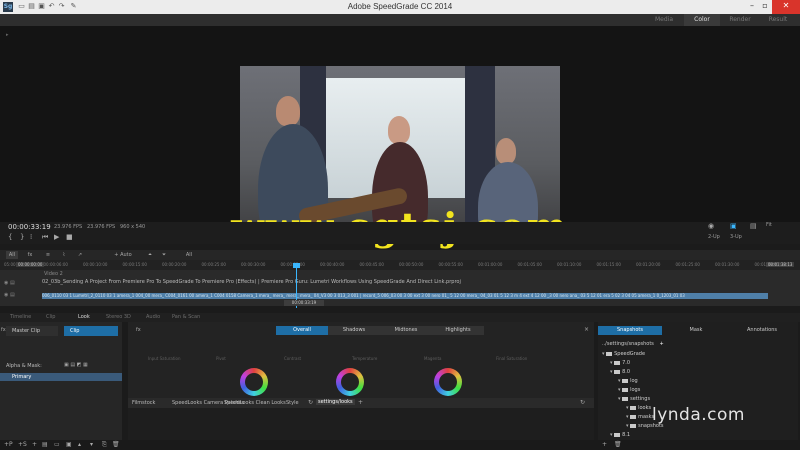 Image resolution: width=800 pixels, height=450 pixels. What do you see at coordinates (702, 20) in the screenshot?
I see `tab-color: Color` at bounding box center [702, 20].